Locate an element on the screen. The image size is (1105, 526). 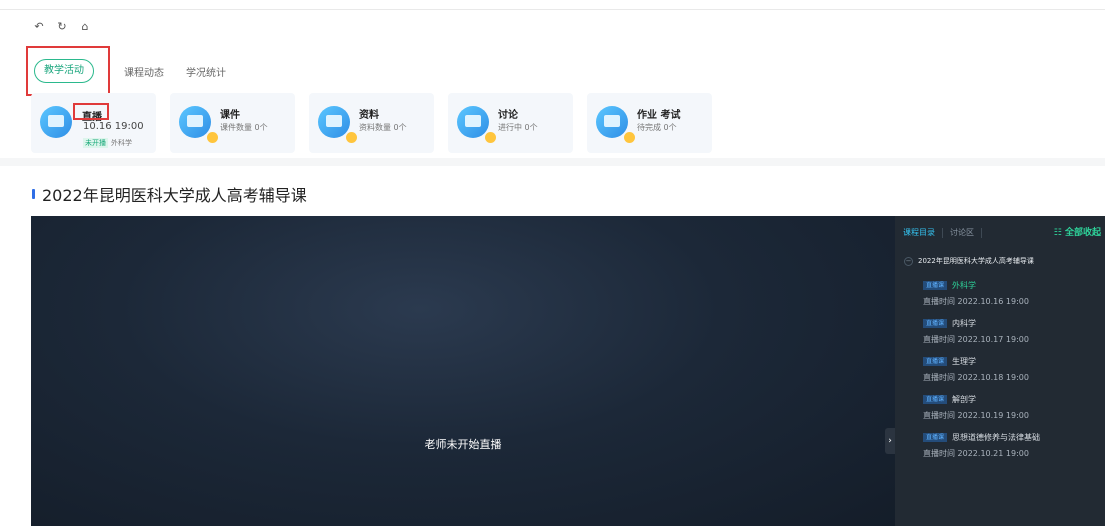
courseware-card-title: 课件 is located at coordinates (230, 115).